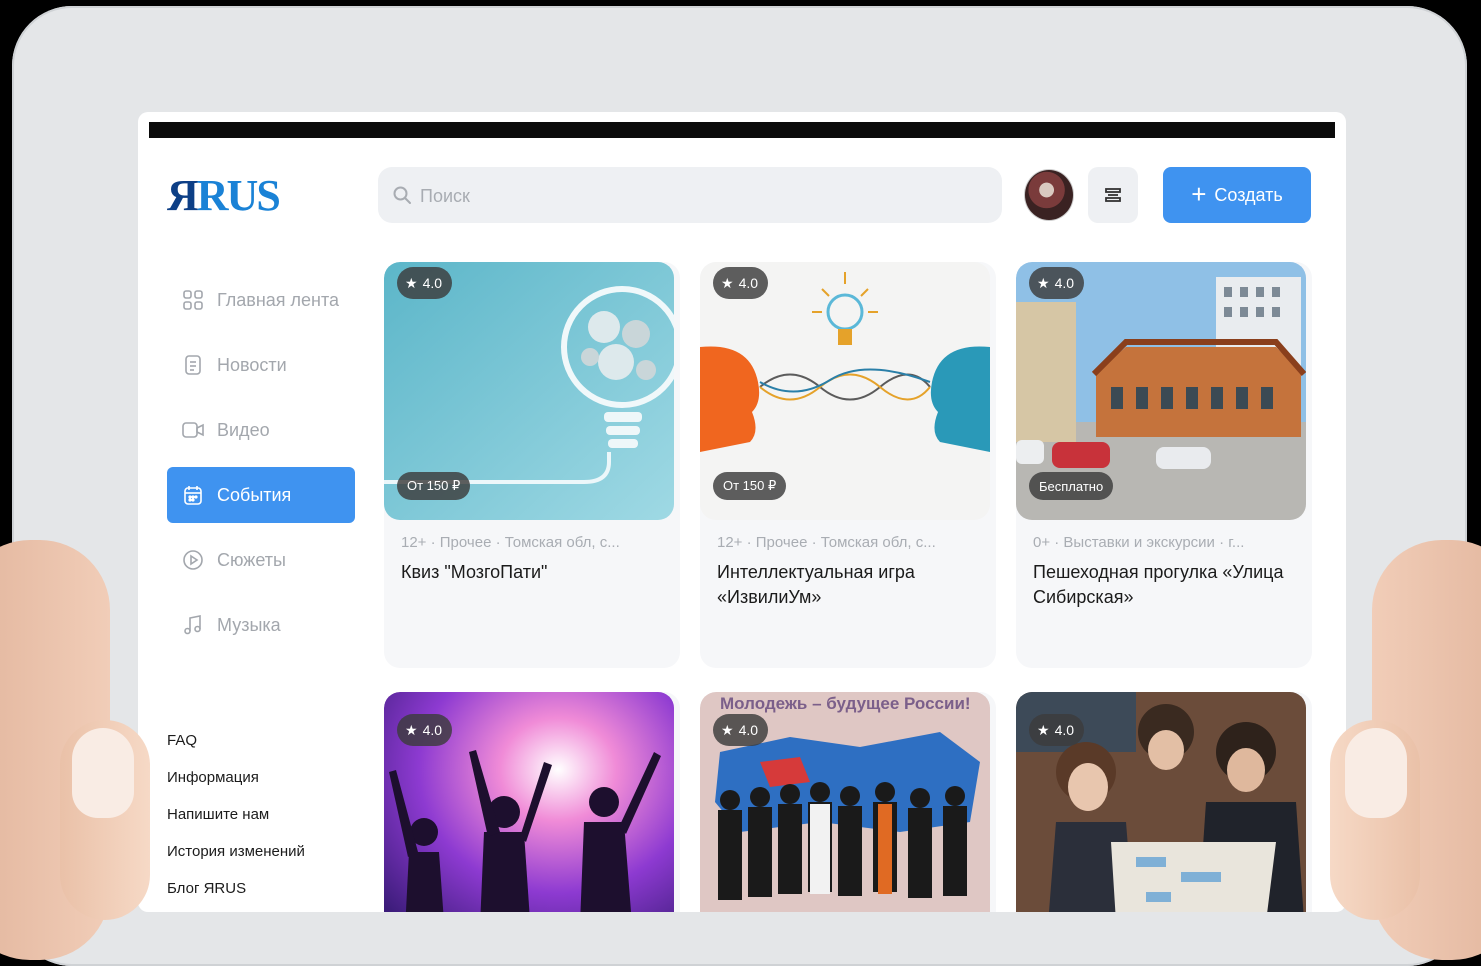 This screenshot has height=966, width=1481. What do you see at coordinates (1071, 486) in the screenshot?
I see `price-badge: Бесплатно` at bounding box center [1071, 486].